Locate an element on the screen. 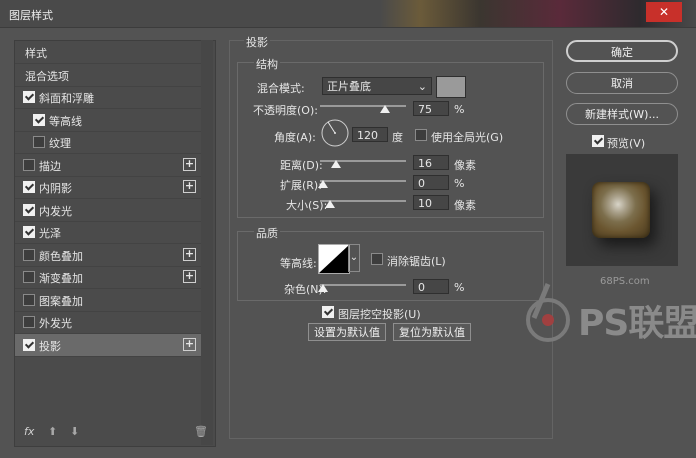 This screenshot has height=458, width=696. blend-mode-label: 混合模式: is located at coordinates (281, 88).